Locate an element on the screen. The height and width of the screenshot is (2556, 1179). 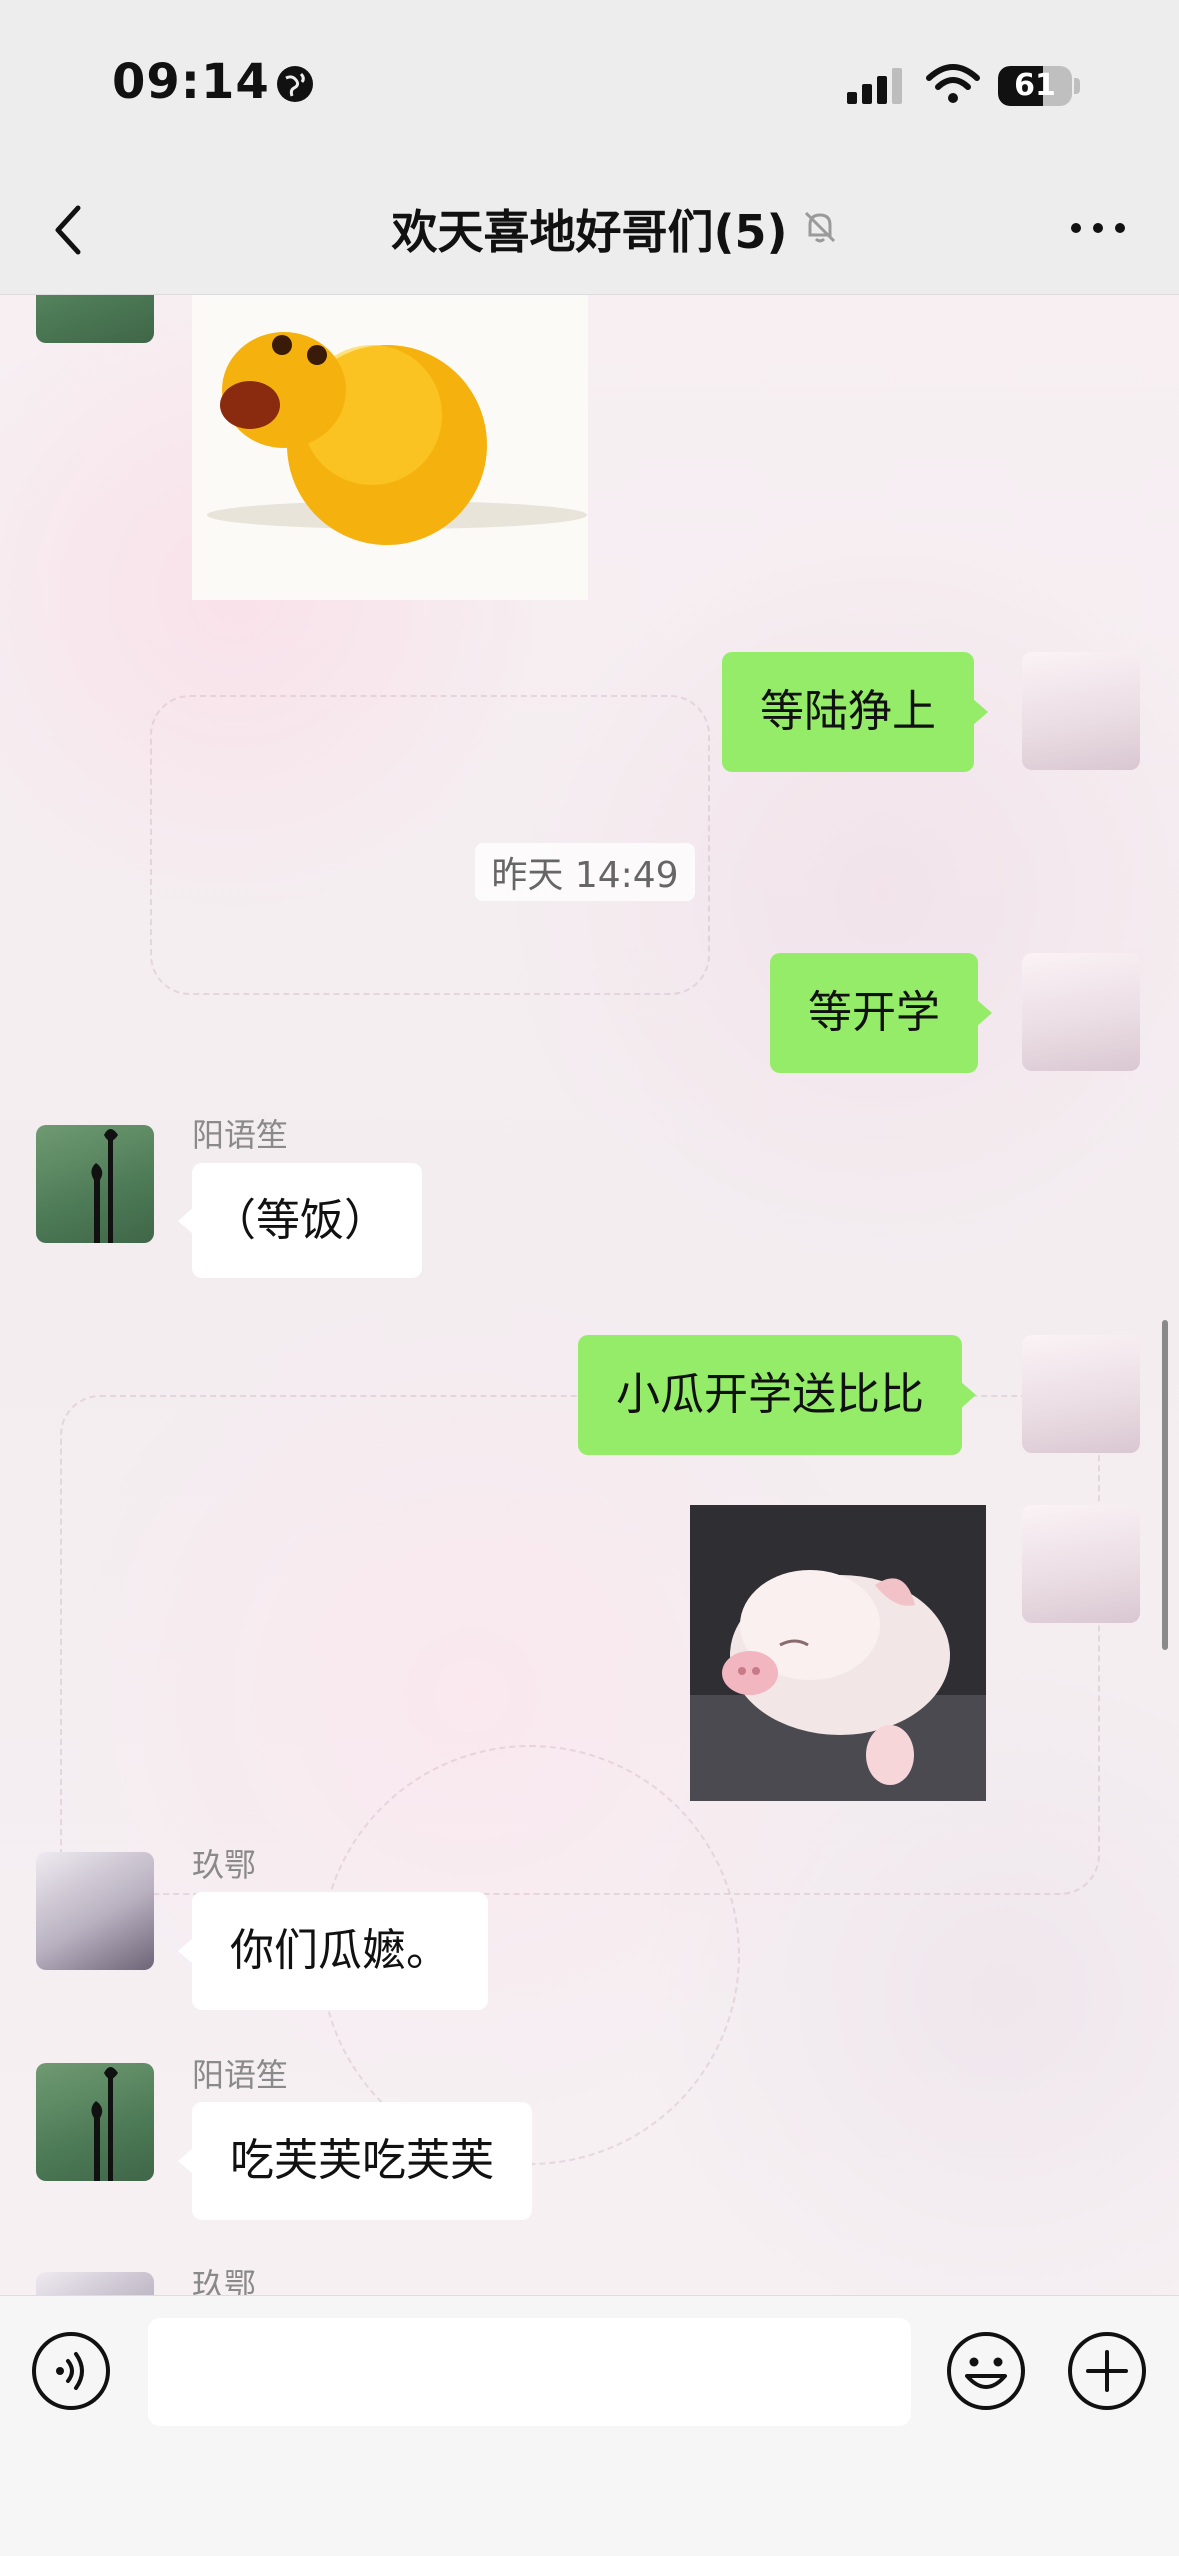
piglet-photo-image is located at coordinates (838, 1653).